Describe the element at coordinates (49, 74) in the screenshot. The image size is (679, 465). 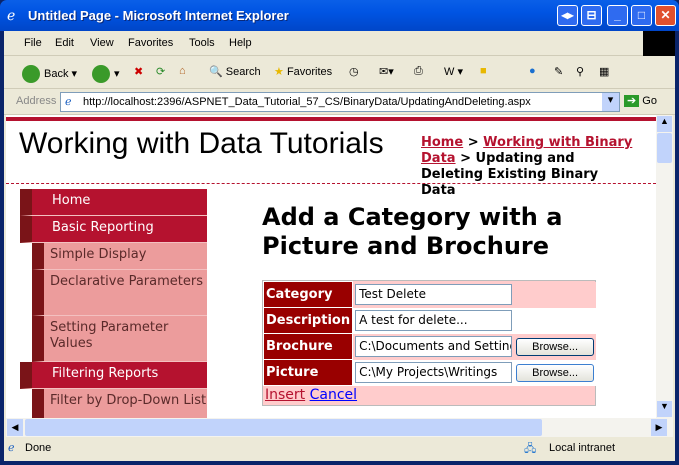
I see `back-button: Back ▾` at that location.